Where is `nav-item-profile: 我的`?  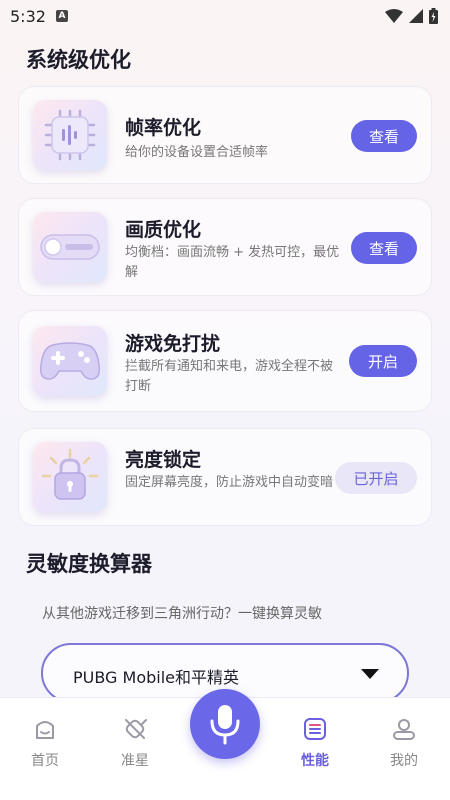 nav-item-profile: 我的 is located at coordinates (404, 746).